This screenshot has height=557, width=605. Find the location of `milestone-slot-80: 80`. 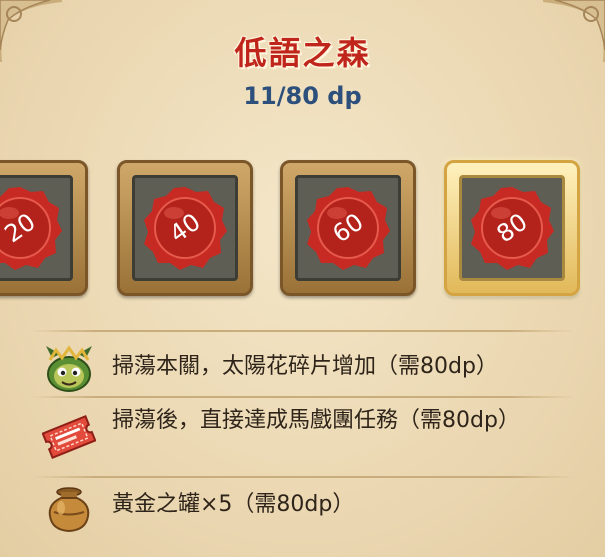

milestone-slot-80: 80 is located at coordinates (512, 228).